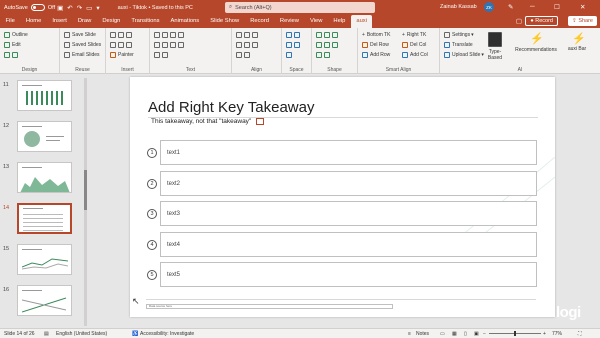 The width and height of the screenshot is (600, 338). I want to click on item-box-3: text3, so click(348, 213).